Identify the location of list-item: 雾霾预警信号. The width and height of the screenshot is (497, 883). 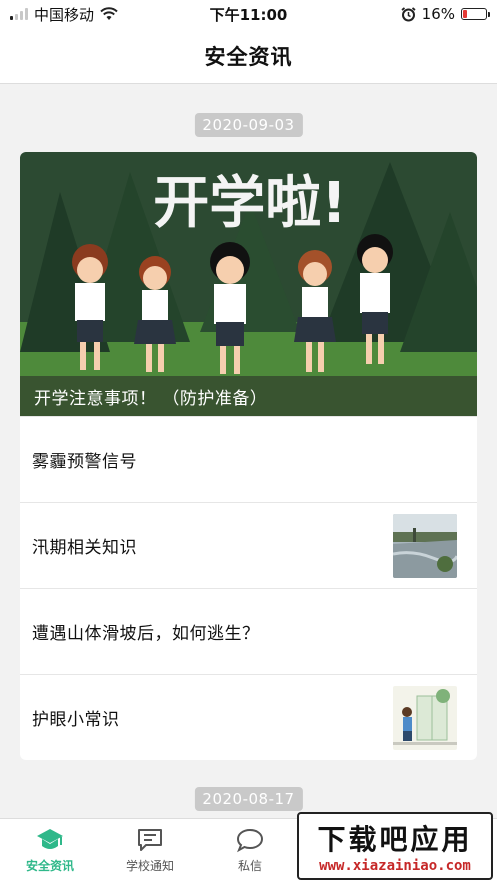
(248, 459).